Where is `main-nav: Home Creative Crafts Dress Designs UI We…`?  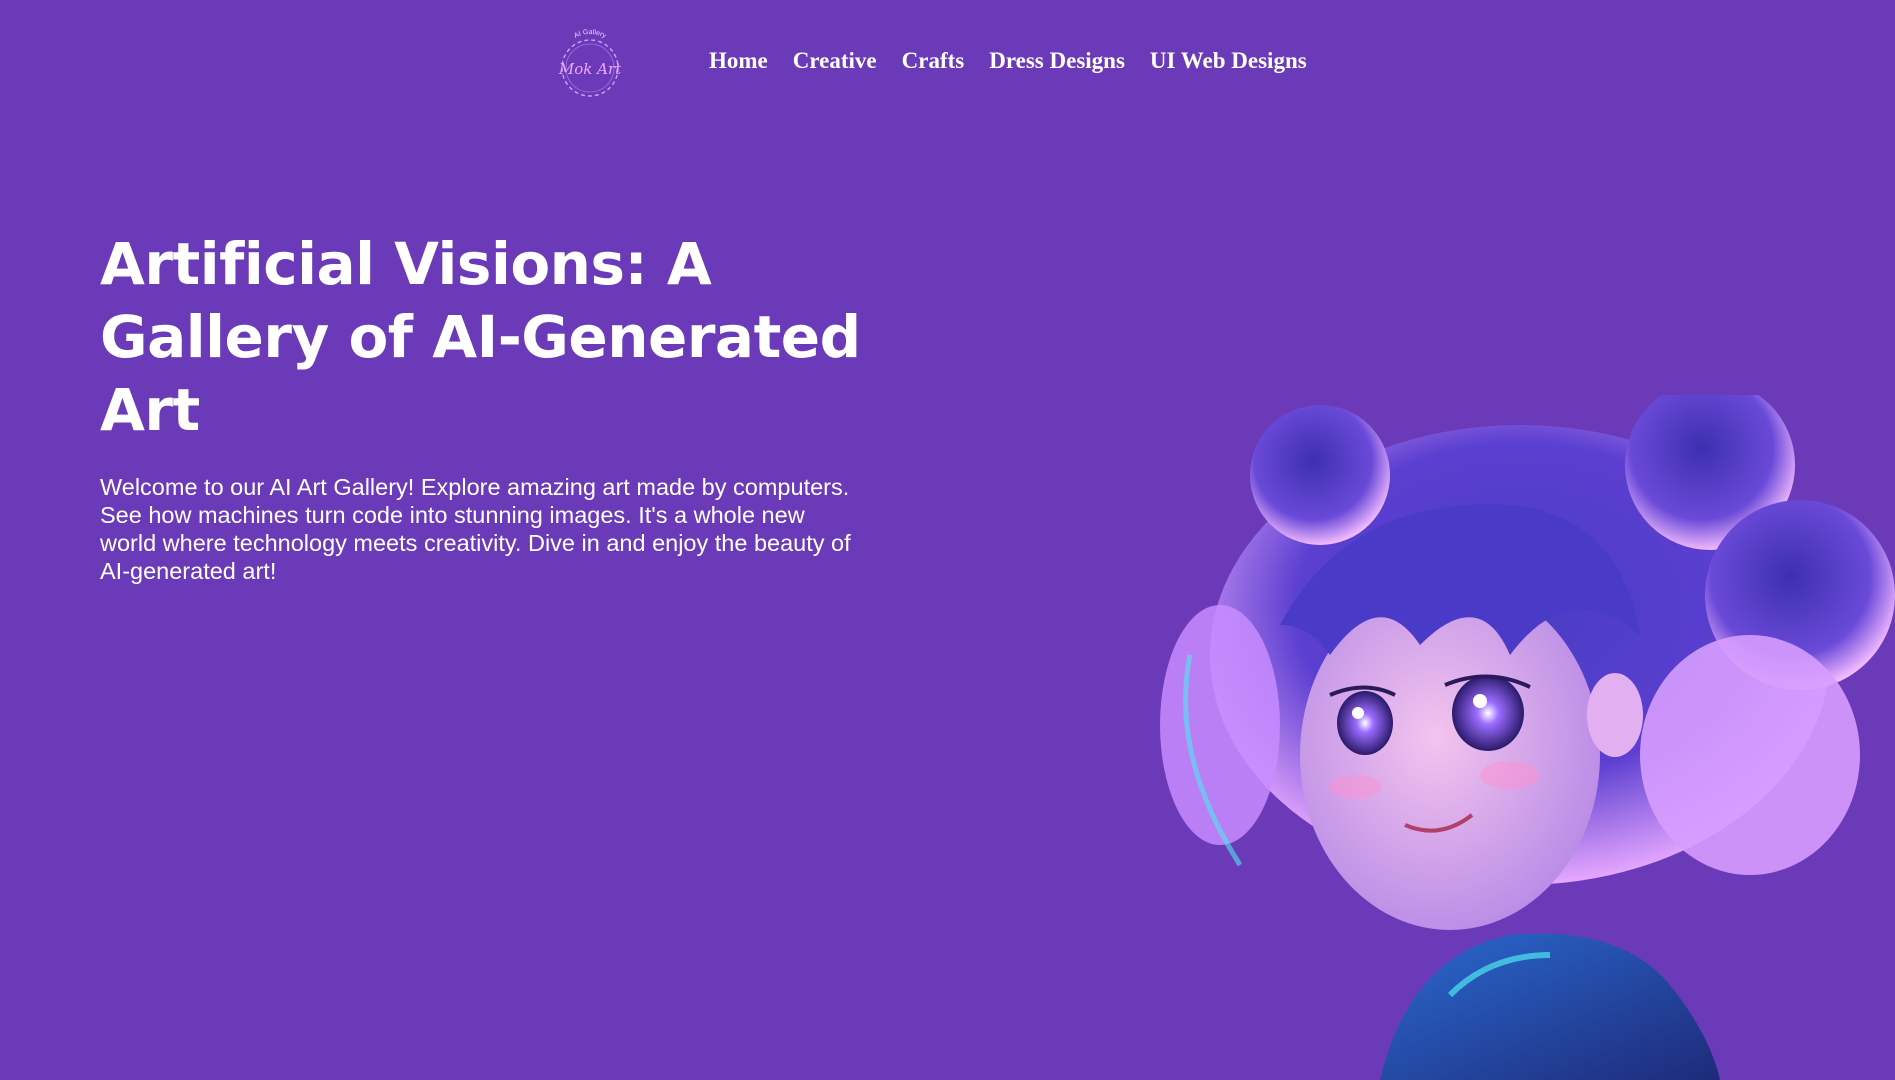
main-nav: Home Creative Crafts Dress Designs UI We… is located at coordinates (1008, 61).